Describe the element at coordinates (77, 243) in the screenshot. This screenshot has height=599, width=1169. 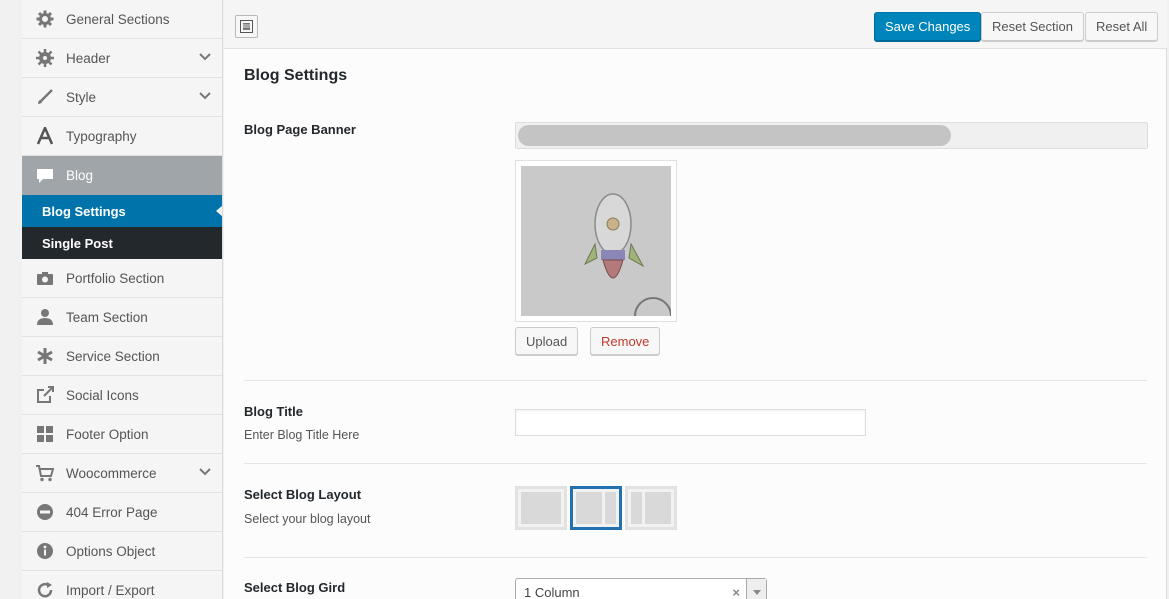
I see `sidebar-subitem-label: Single Post` at that location.